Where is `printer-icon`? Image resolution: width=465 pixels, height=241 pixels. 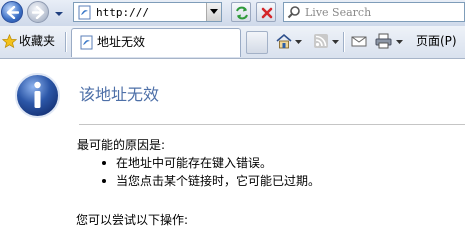
printer-icon is located at coordinates (383, 41).